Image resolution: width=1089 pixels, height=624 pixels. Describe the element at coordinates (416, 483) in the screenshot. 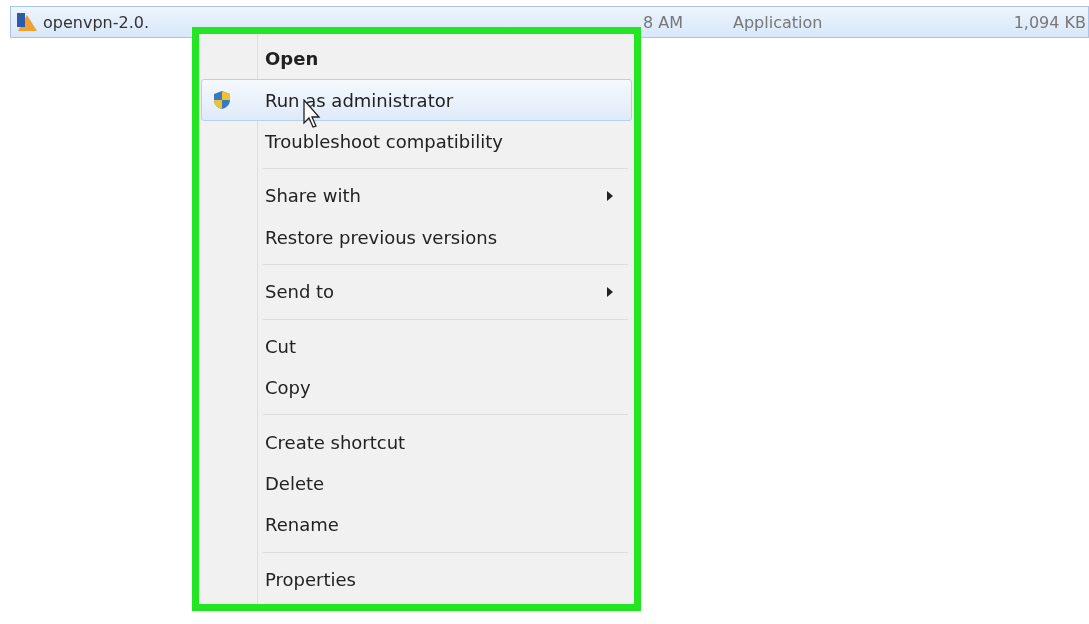

I see `menu-item: Delete` at that location.